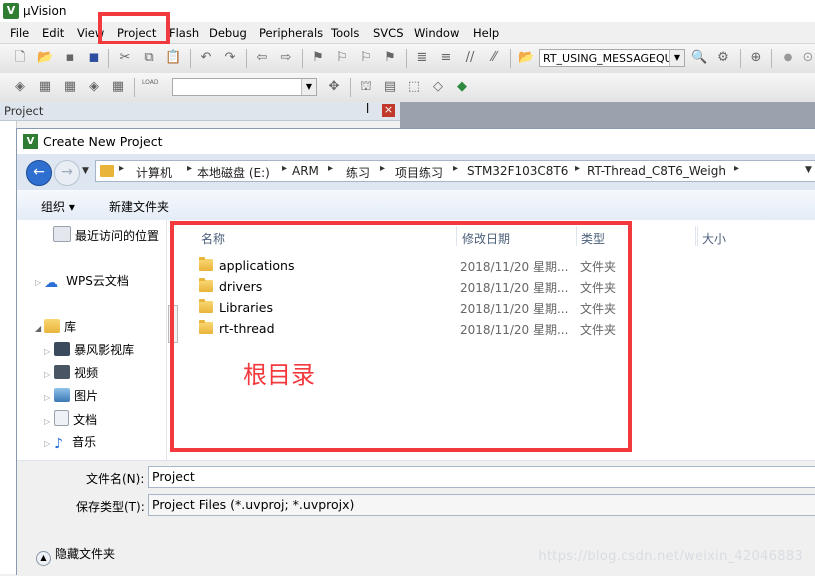 The width and height of the screenshot is (815, 576). I want to click on bookmark-clear-icon: ⚑, so click(390, 58).